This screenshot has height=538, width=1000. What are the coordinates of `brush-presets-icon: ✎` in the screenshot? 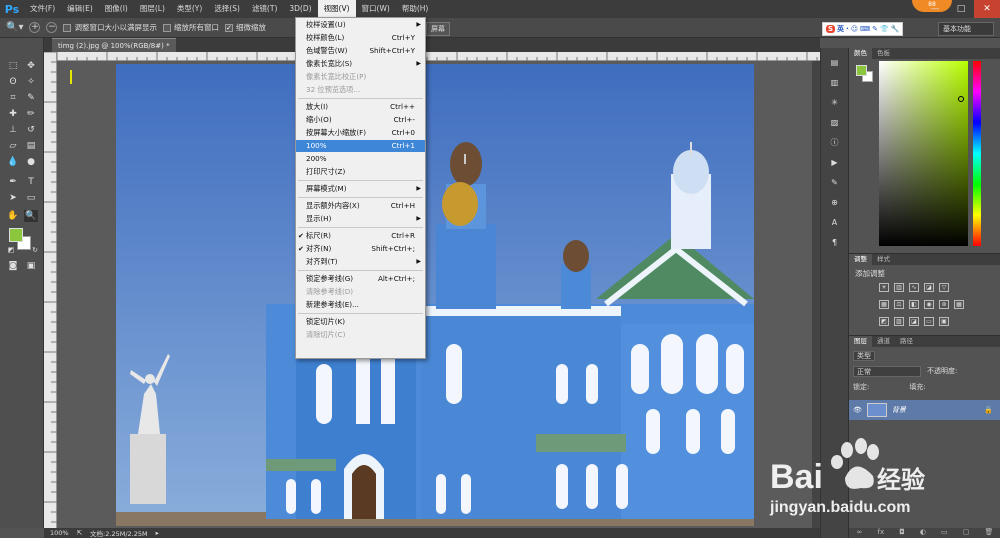 It's located at (835, 183).